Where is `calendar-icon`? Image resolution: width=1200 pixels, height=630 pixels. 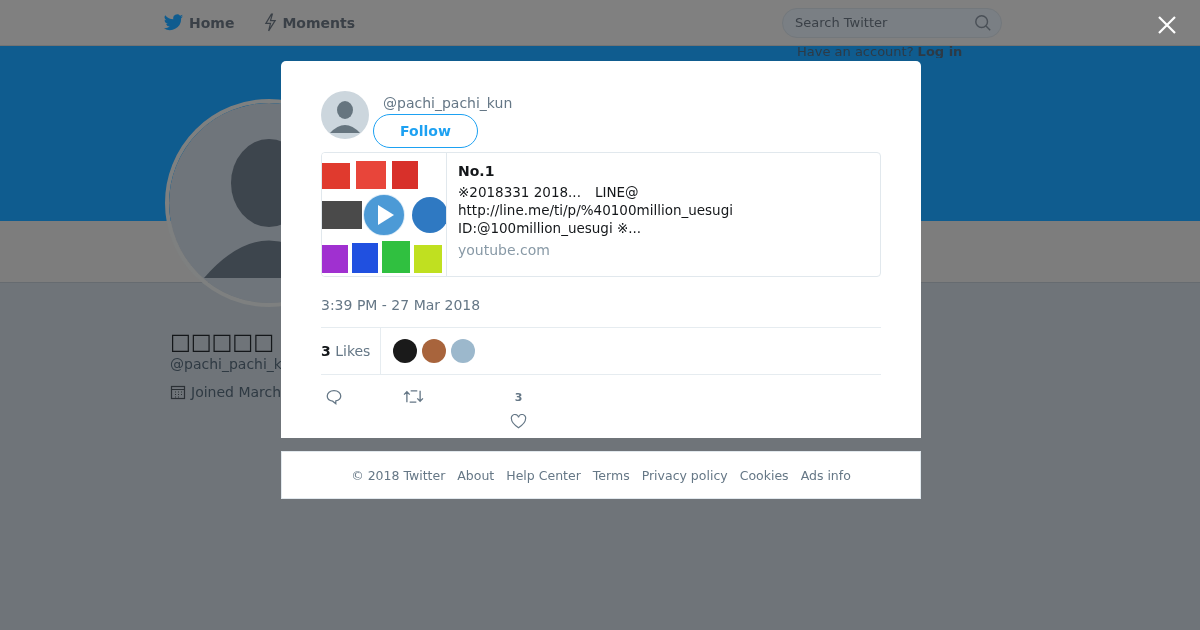 calendar-icon is located at coordinates (178, 392).